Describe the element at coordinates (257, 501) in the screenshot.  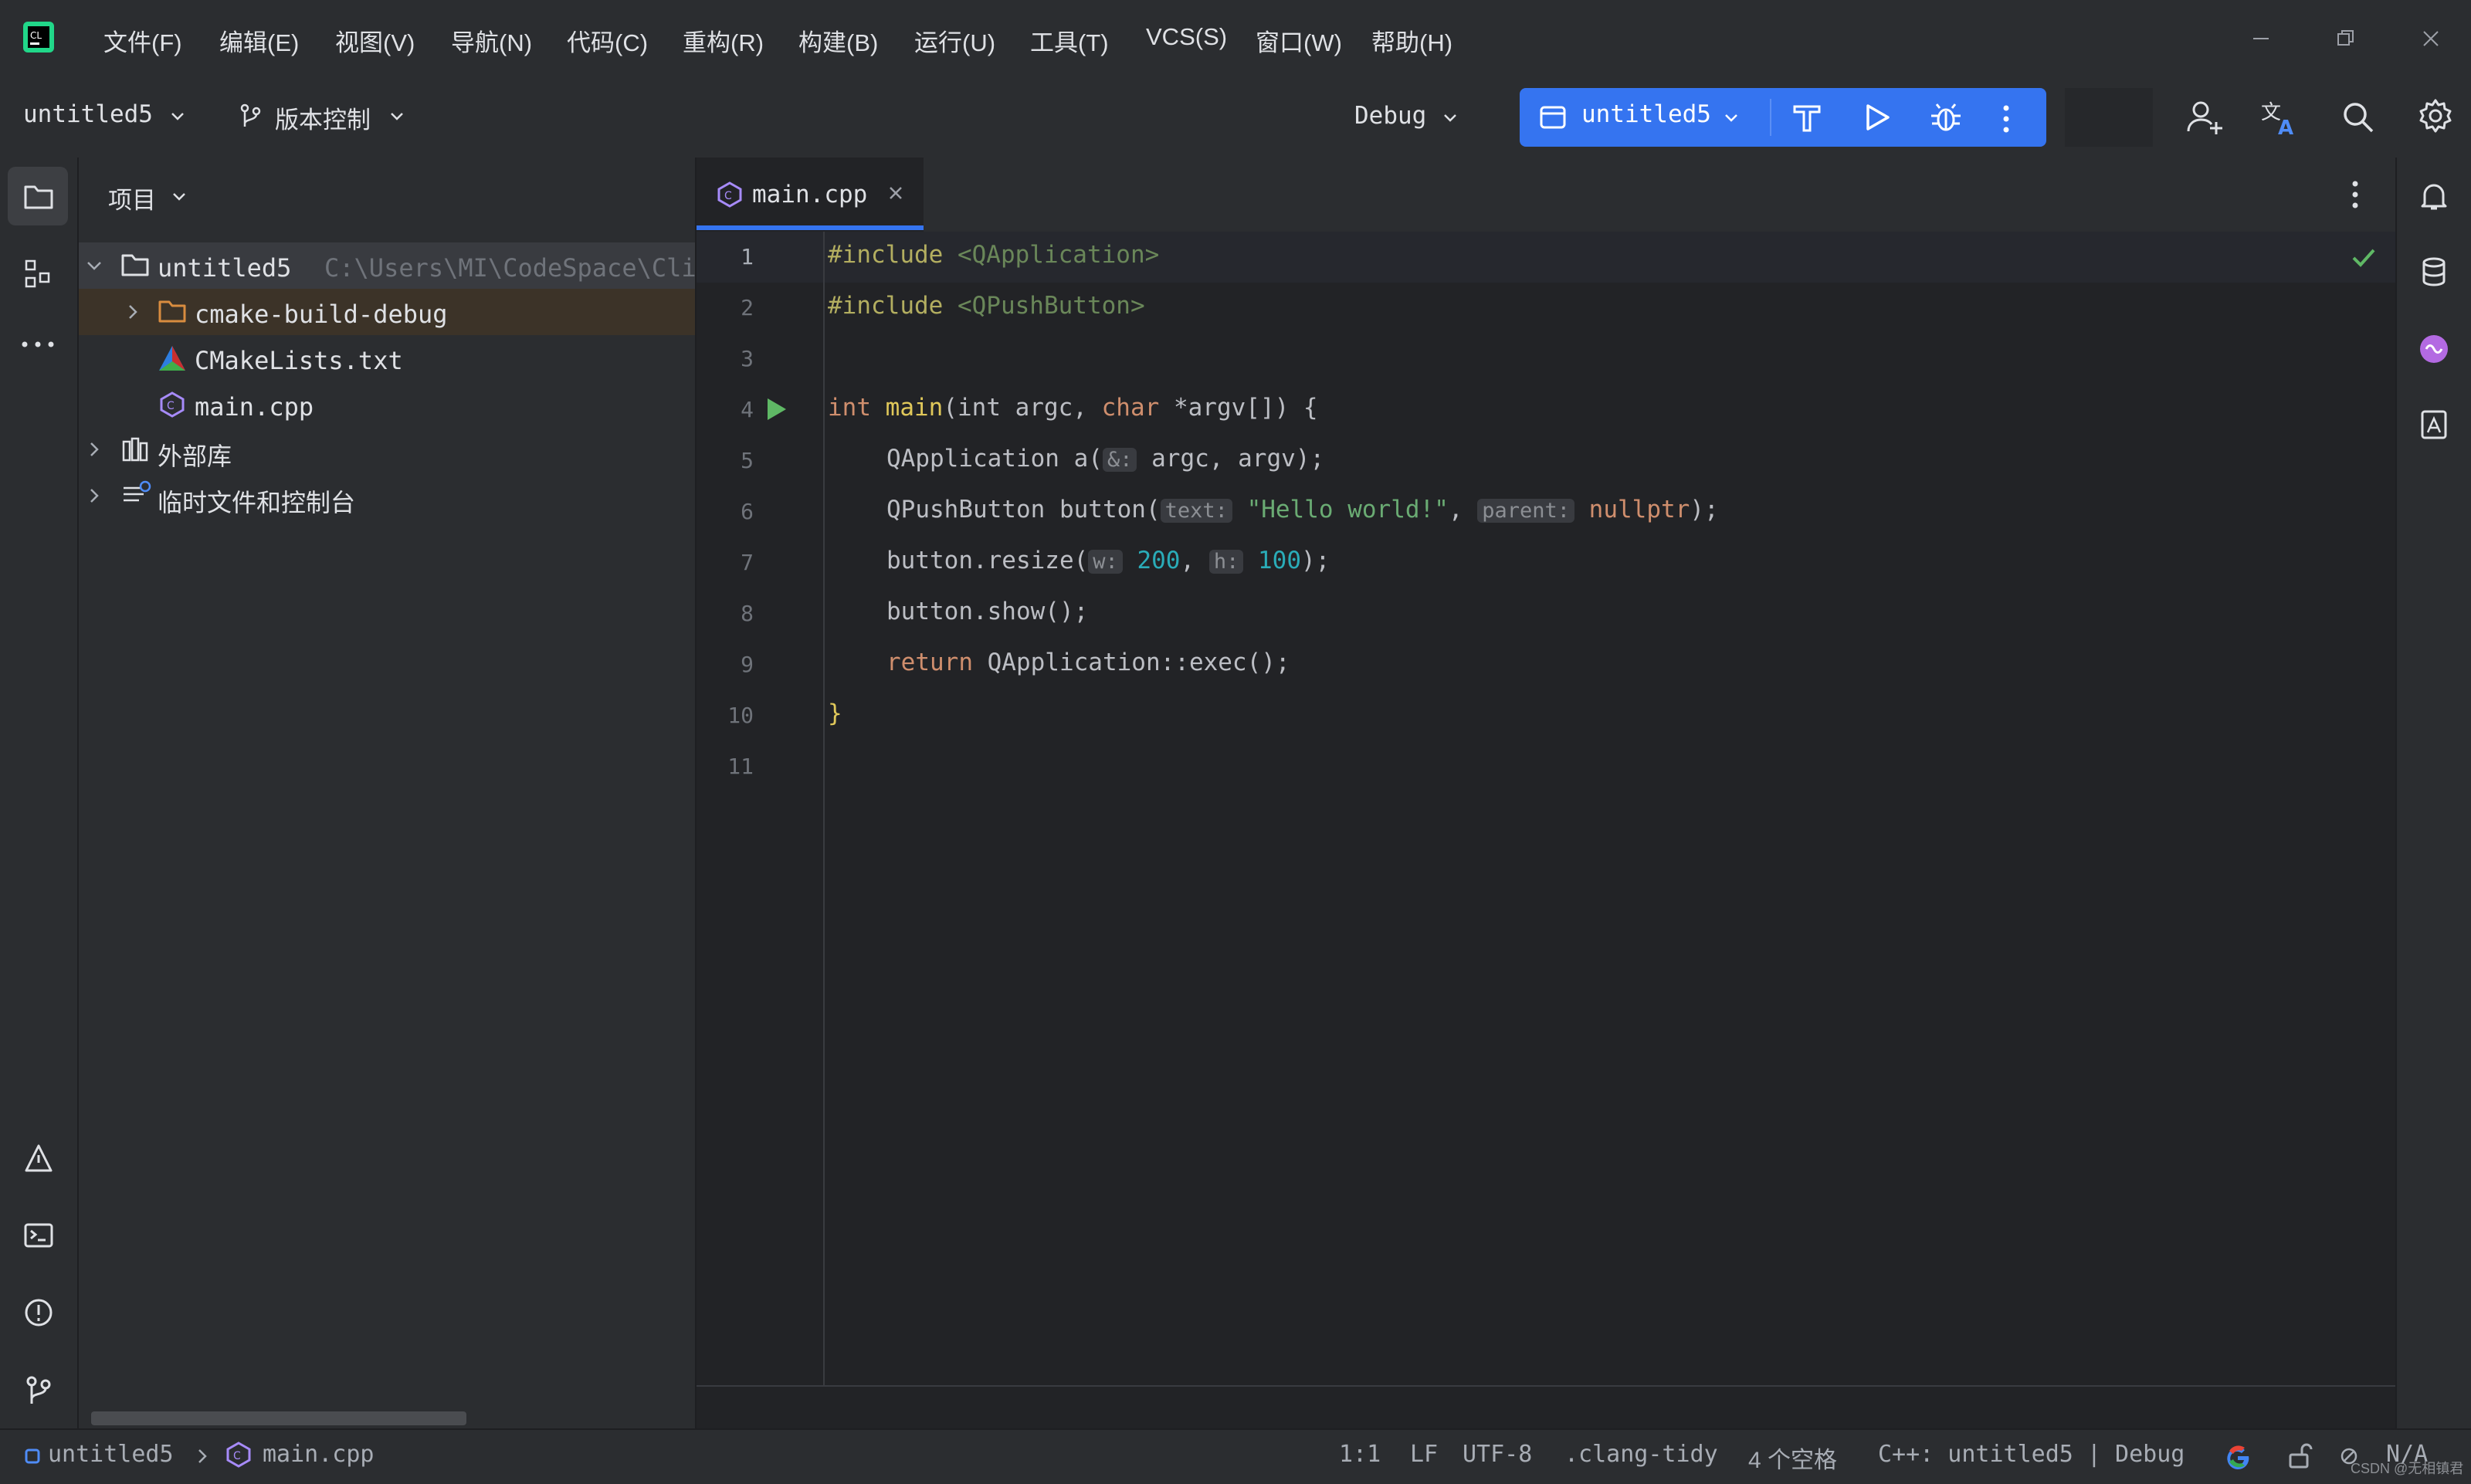
I see `tree-item-label: 临时文件和控制台` at that location.